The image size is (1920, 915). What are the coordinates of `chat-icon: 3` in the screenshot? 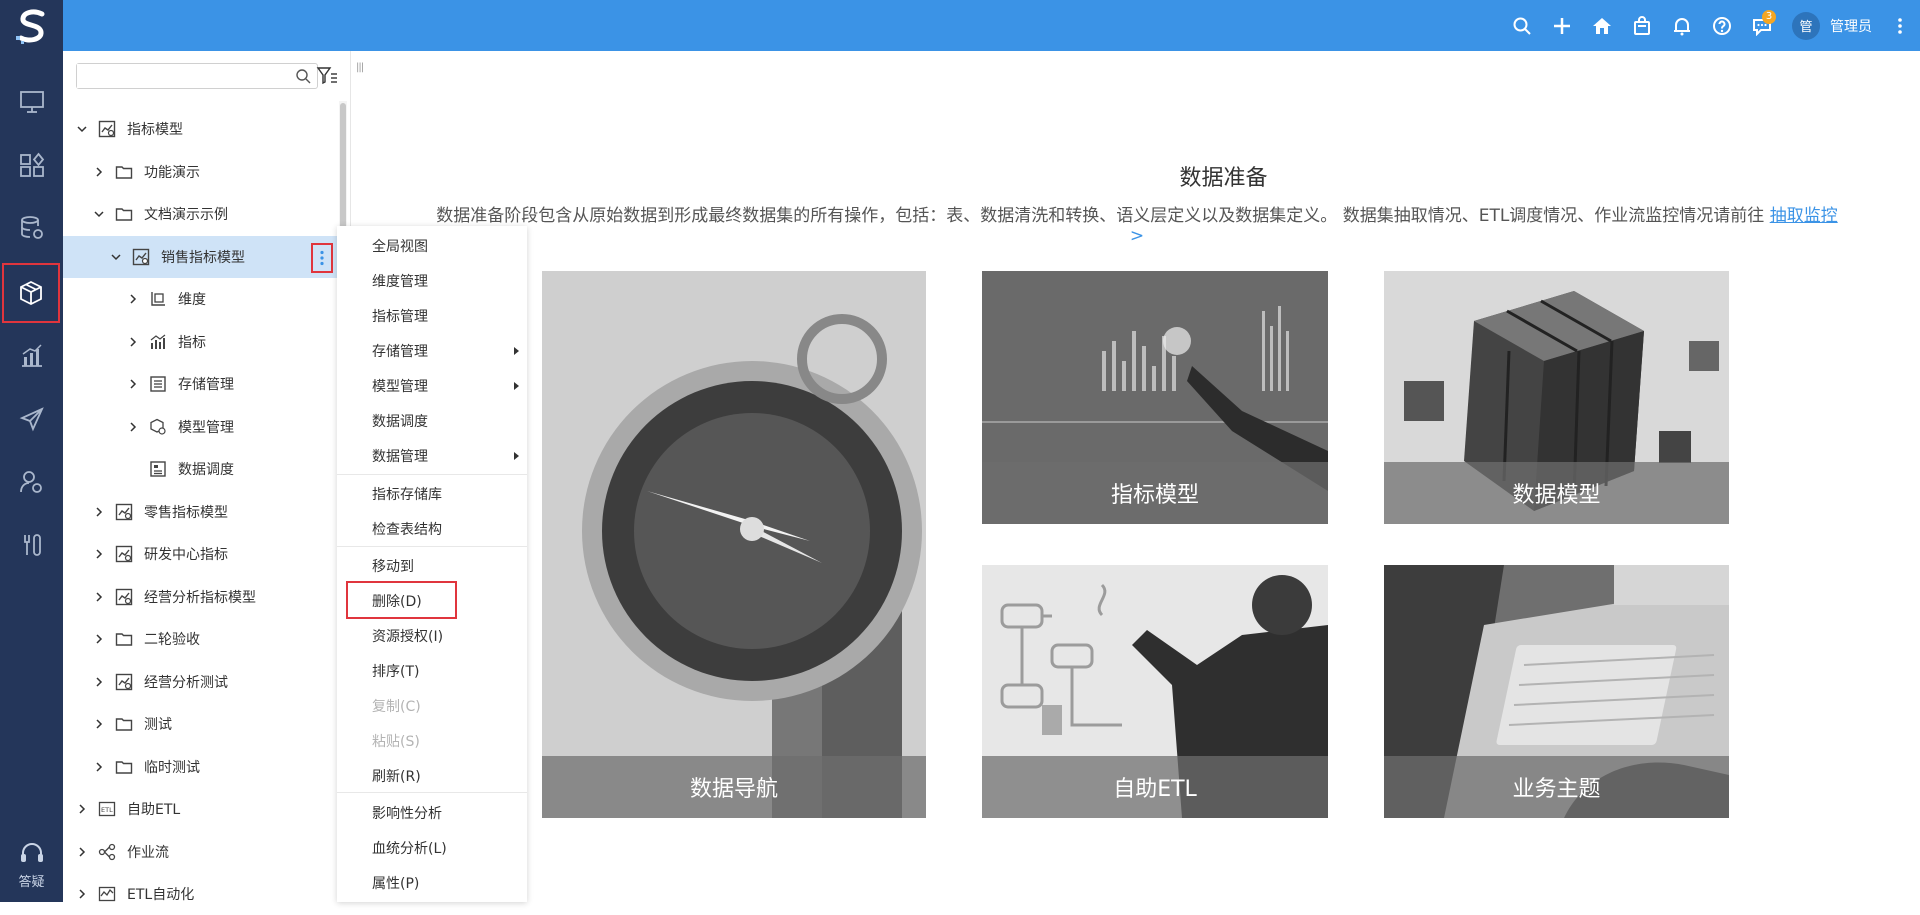 It's located at (1762, 25).